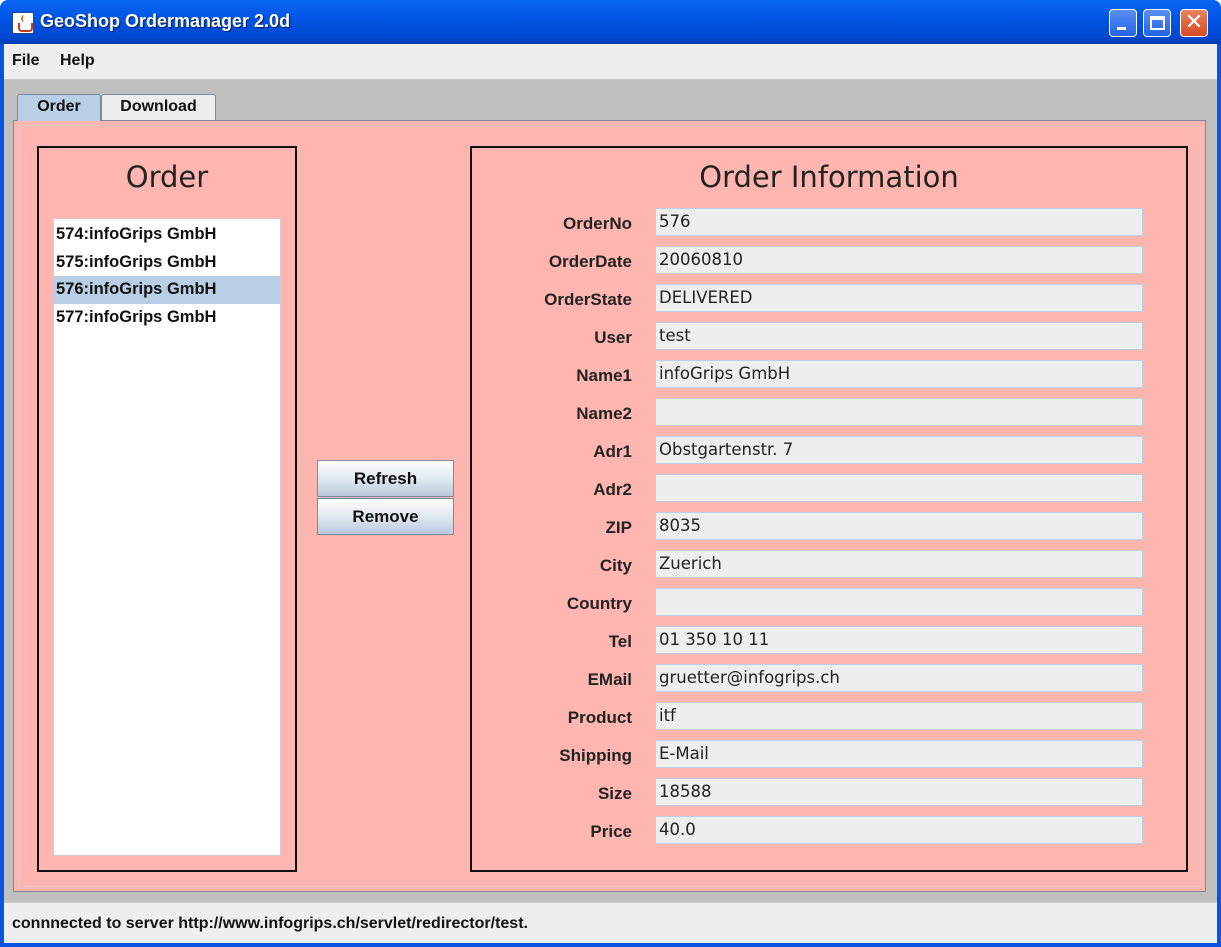 This screenshot has height=947, width=1221. I want to click on field-row-adr1: Adr1 Obstgartenstr. 7, so click(829, 452).